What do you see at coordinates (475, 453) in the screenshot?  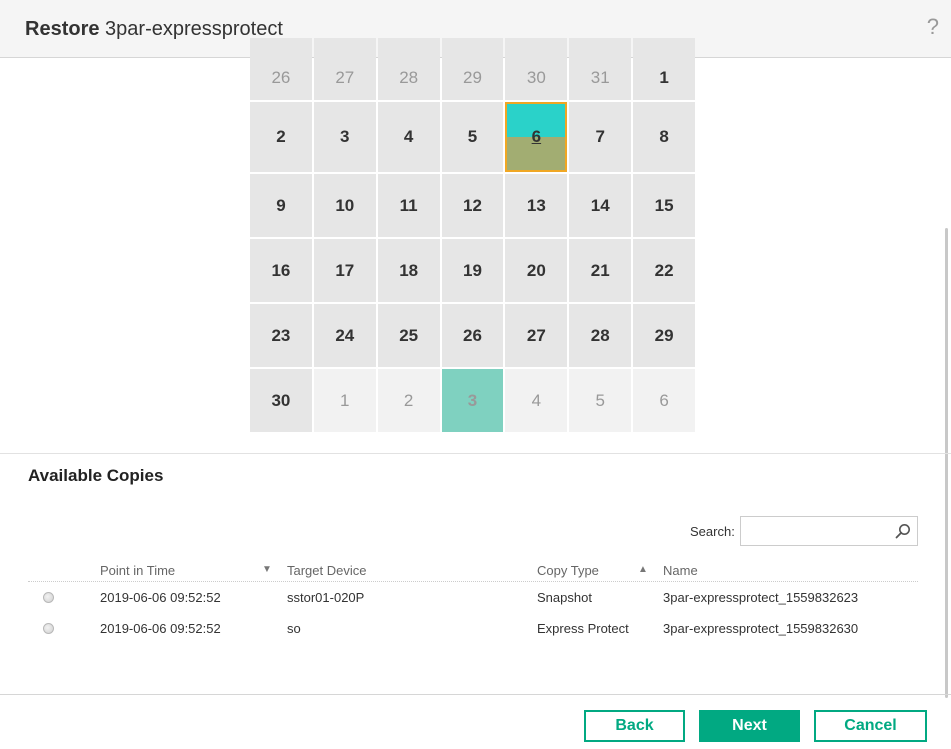 I see `section-divider` at bounding box center [475, 453].